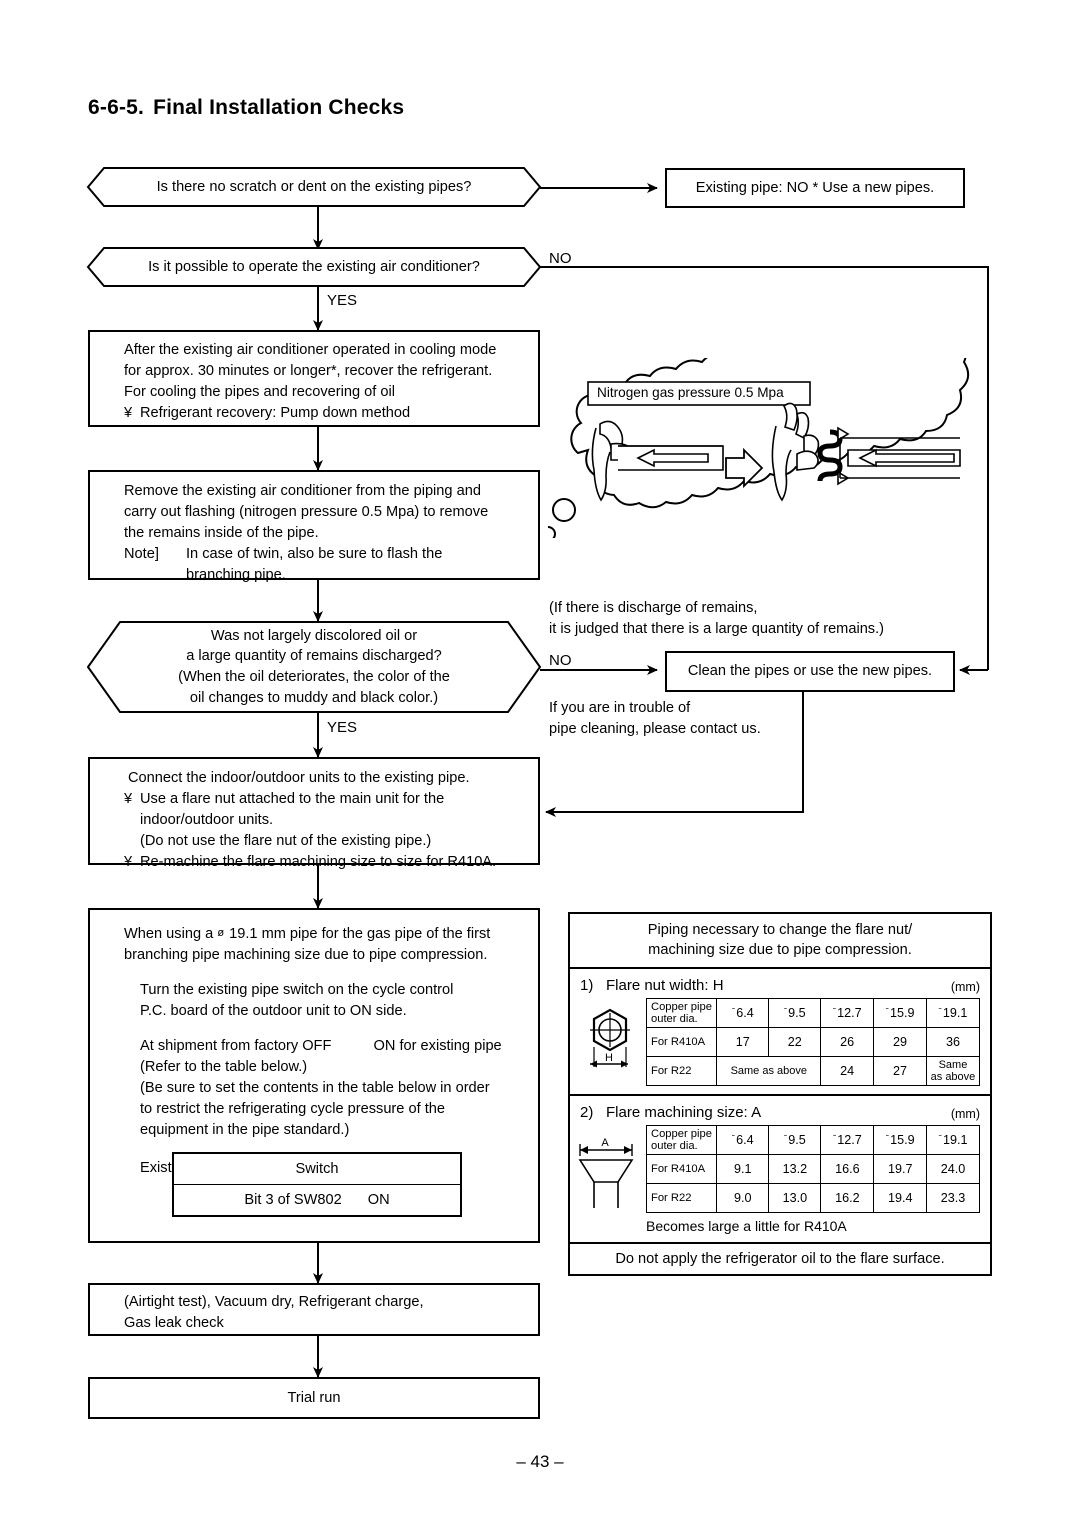 The image size is (1080, 1525). What do you see at coordinates (953, 1169) in the screenshot?
I see `table2-r0-v4: 24.0` at bounding box center [953, 1169].